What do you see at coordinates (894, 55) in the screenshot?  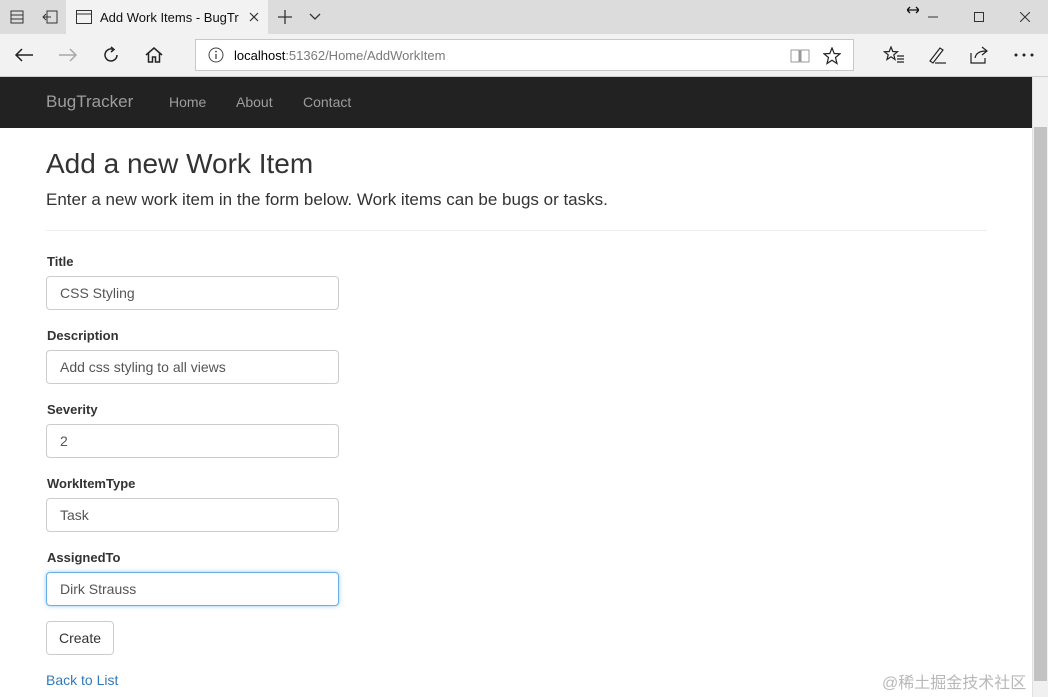 I see `favorites-hub-icon` at bounding box center [894, 55].